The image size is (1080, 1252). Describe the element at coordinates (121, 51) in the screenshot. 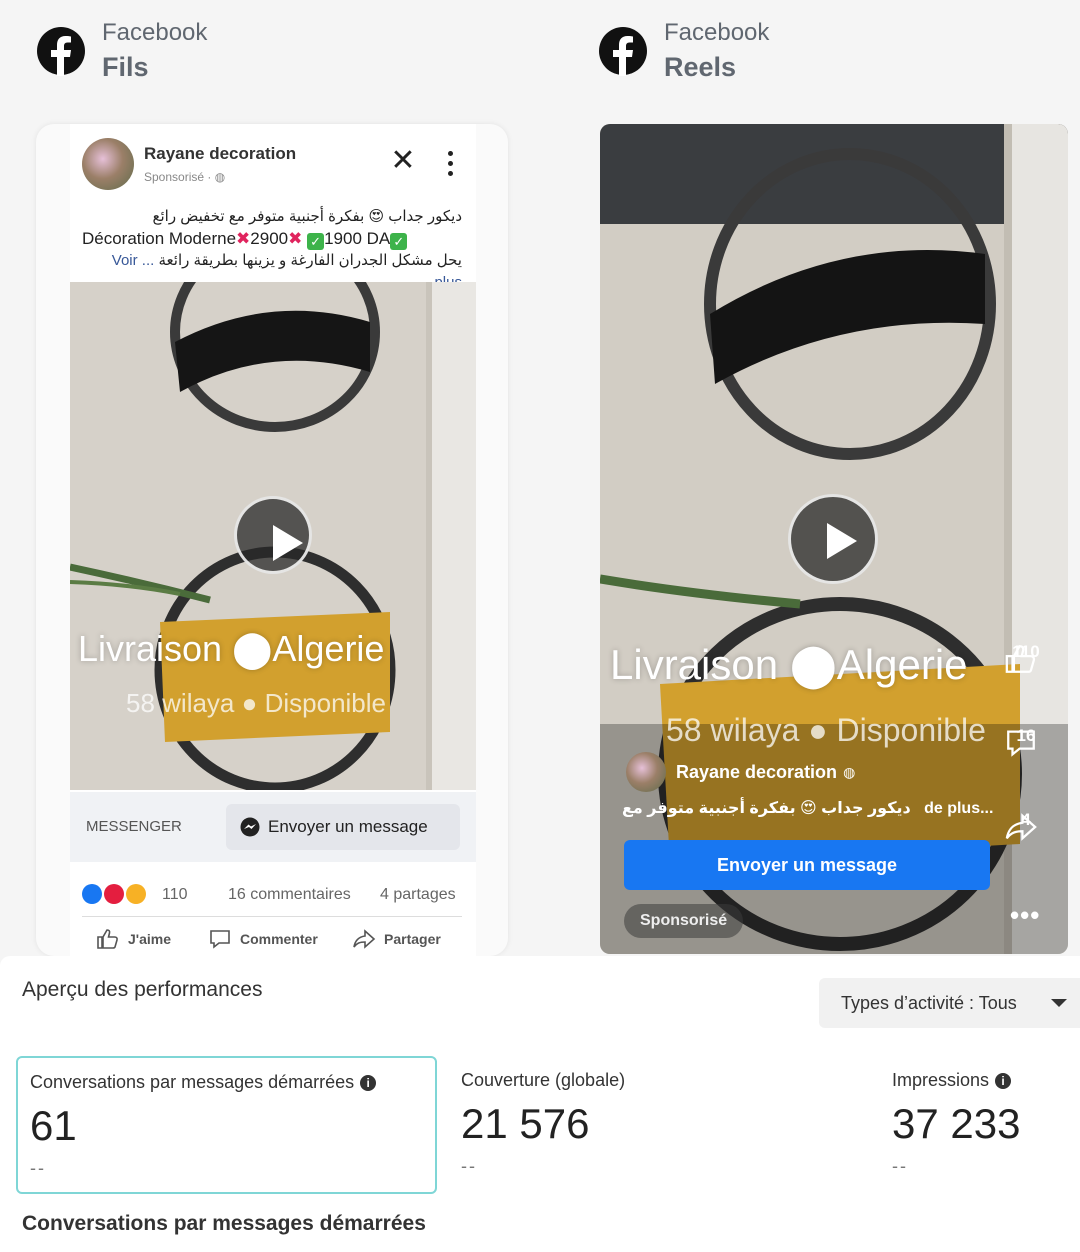

I see `feed-placement-header: Facebook Fils` at that location.